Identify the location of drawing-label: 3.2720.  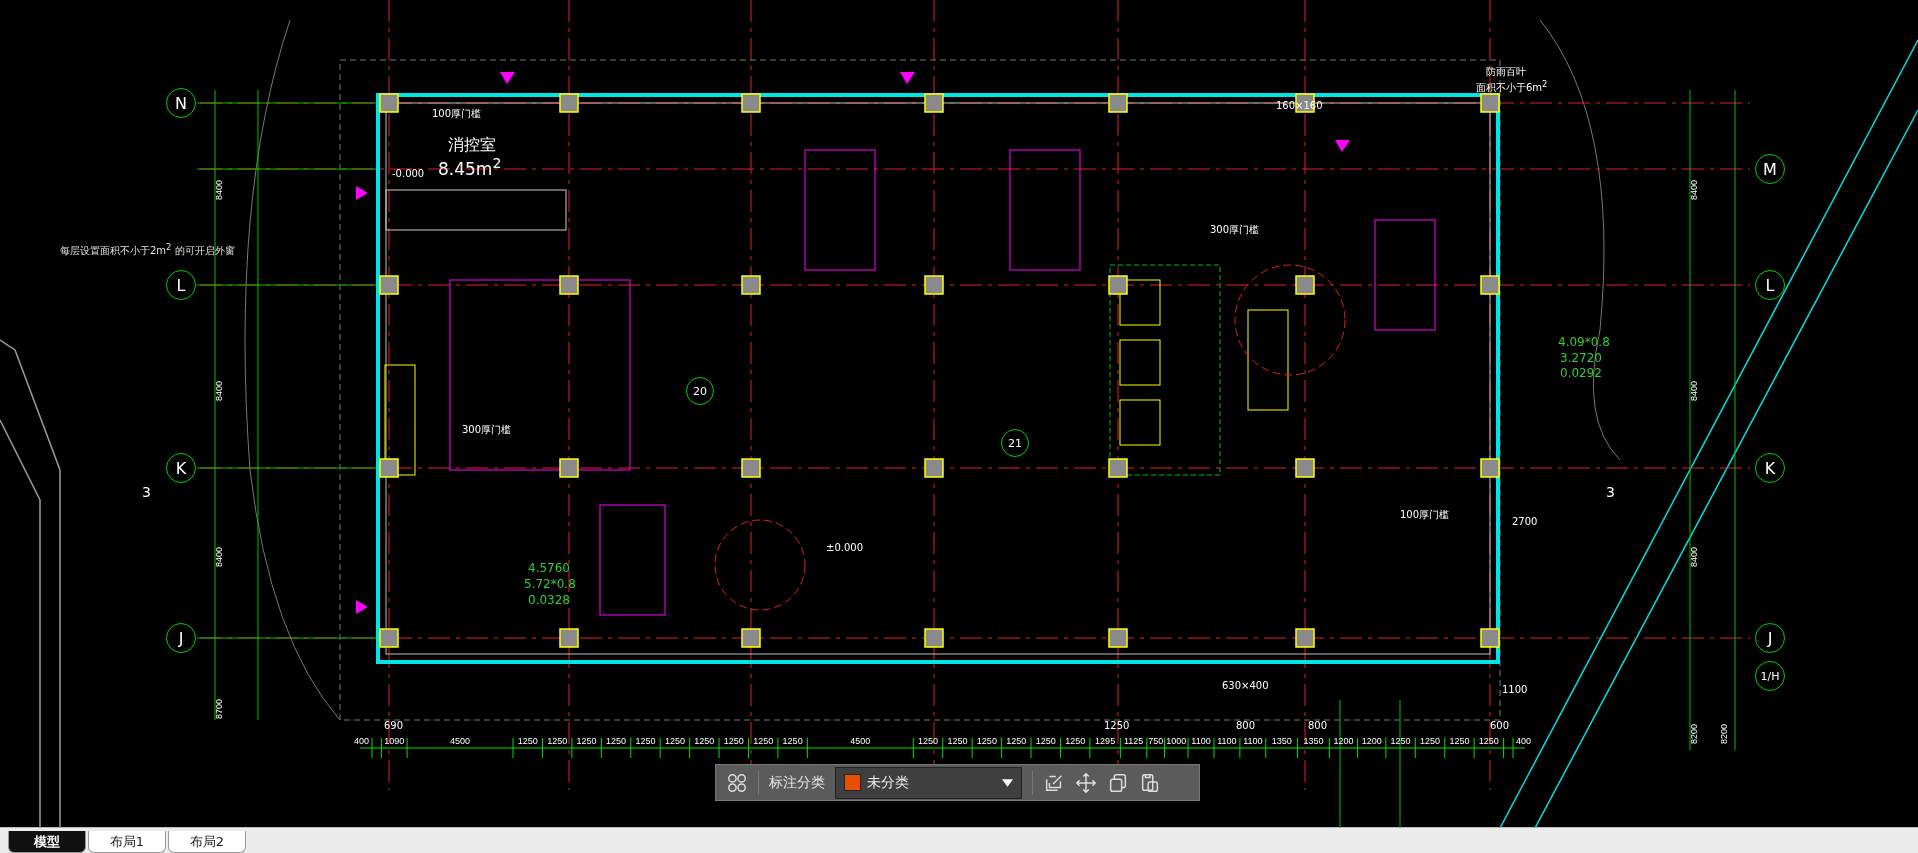
(1581, 359).